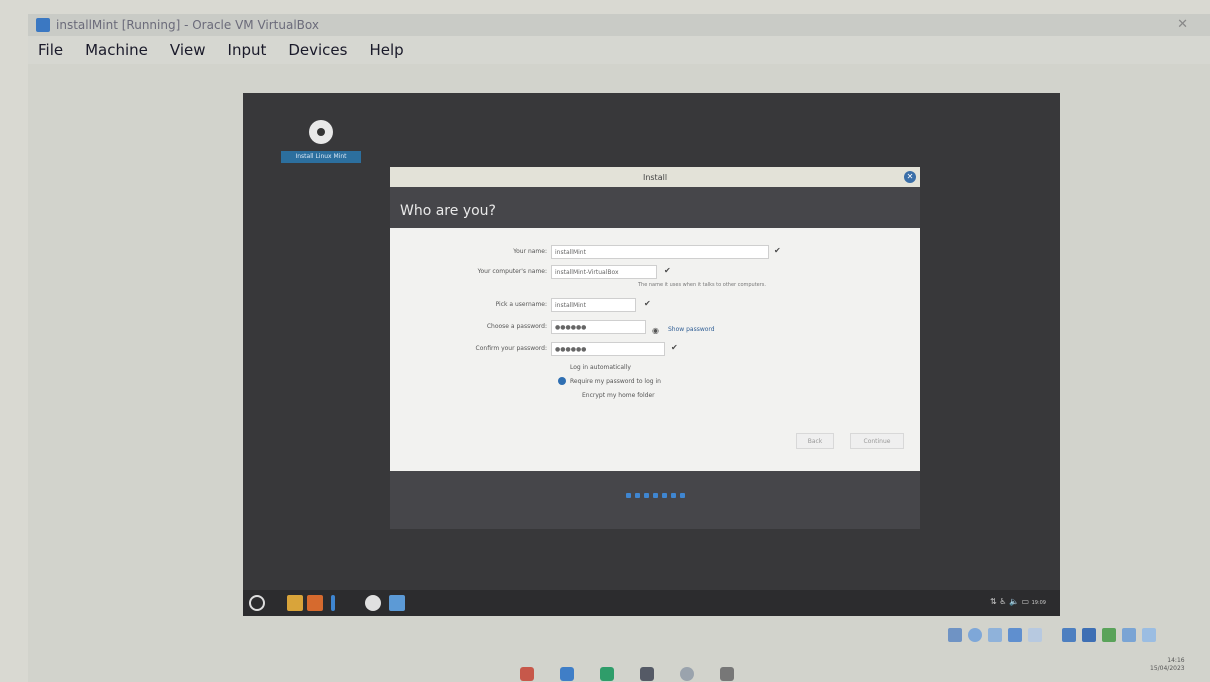 The image size is (1210, 682). Describe the element at coordinates (1089, 635) in the screenshot. I see `display-icon` at that location.